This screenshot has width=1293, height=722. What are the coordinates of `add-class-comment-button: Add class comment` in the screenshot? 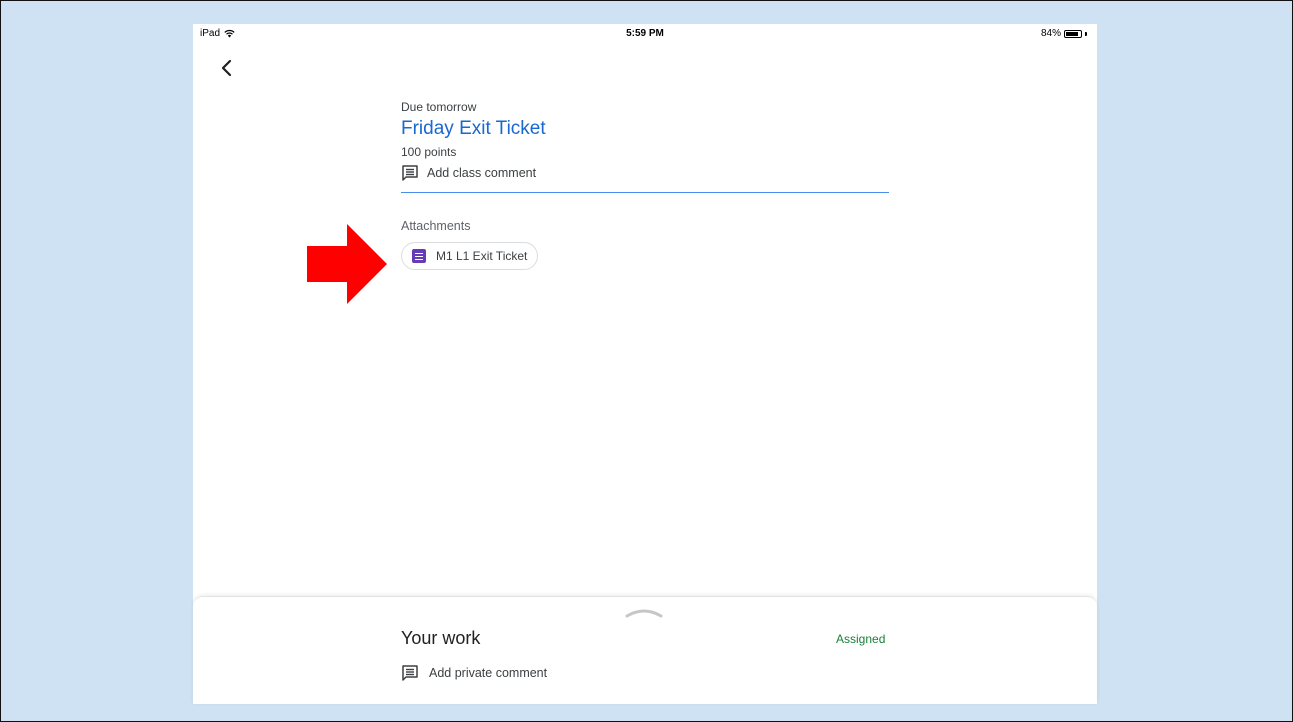 It's located at (645, 173).